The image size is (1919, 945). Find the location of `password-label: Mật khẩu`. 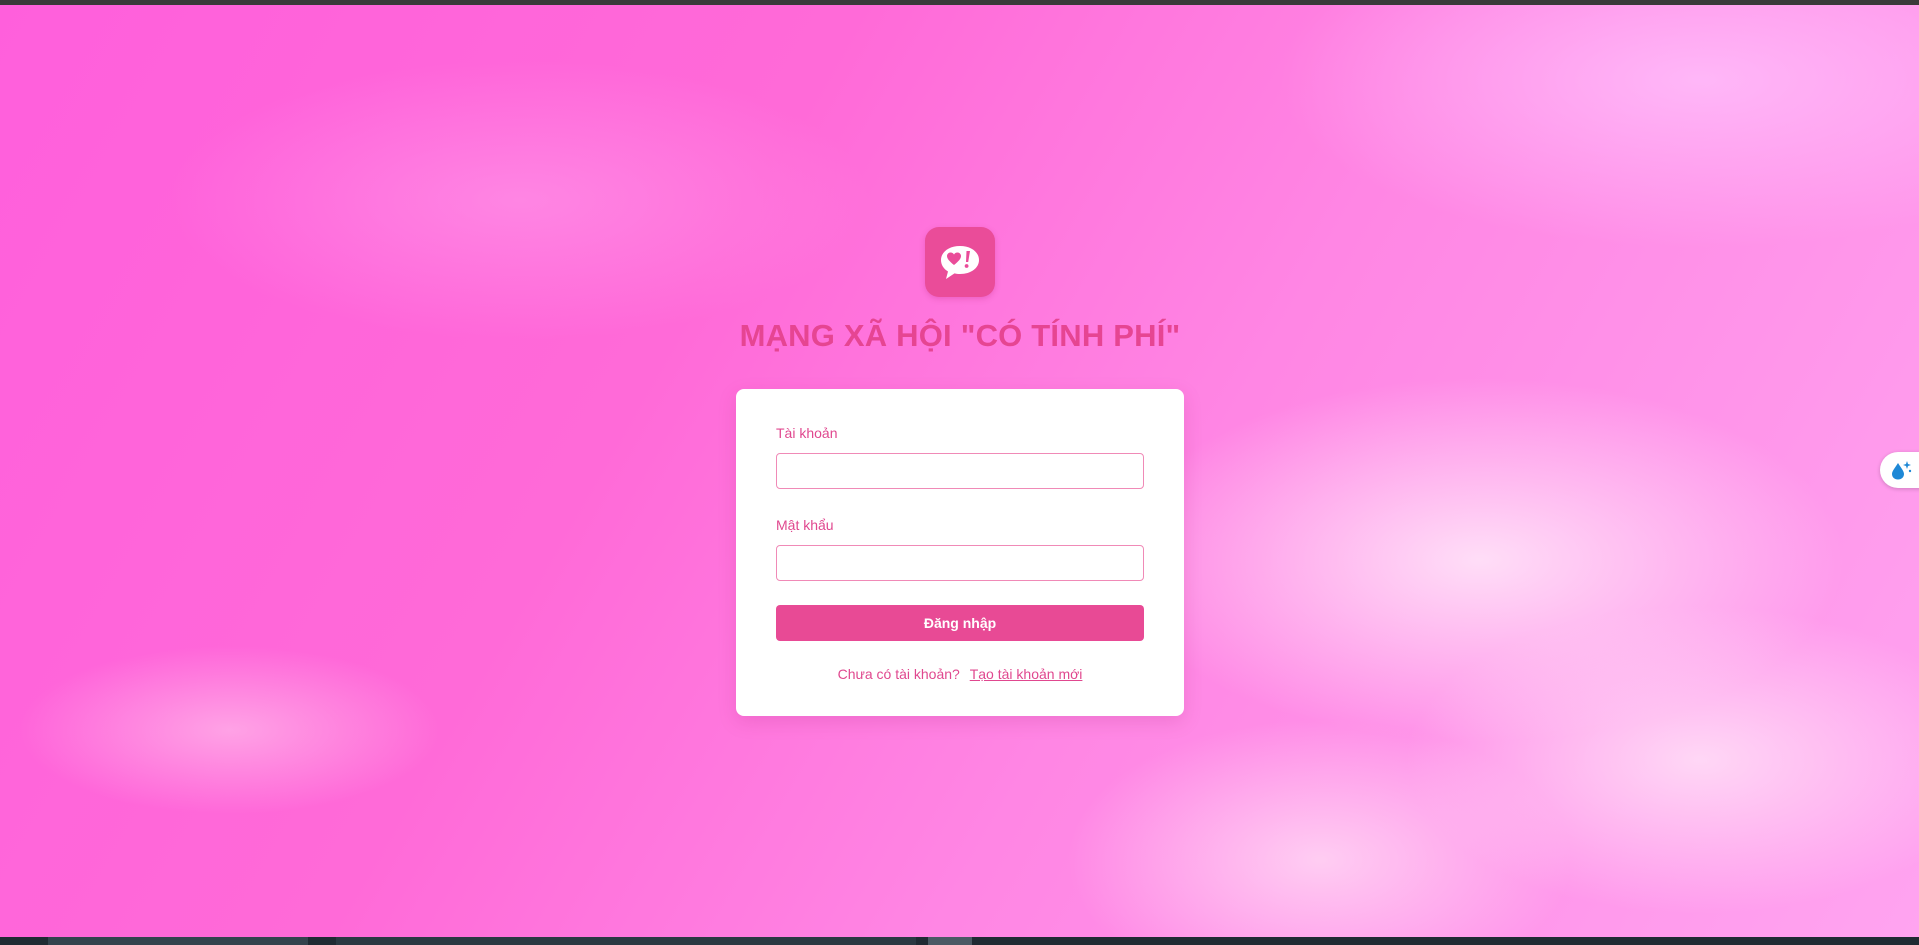

password-label: Mật khẩu is located at coordinates (805, 525).